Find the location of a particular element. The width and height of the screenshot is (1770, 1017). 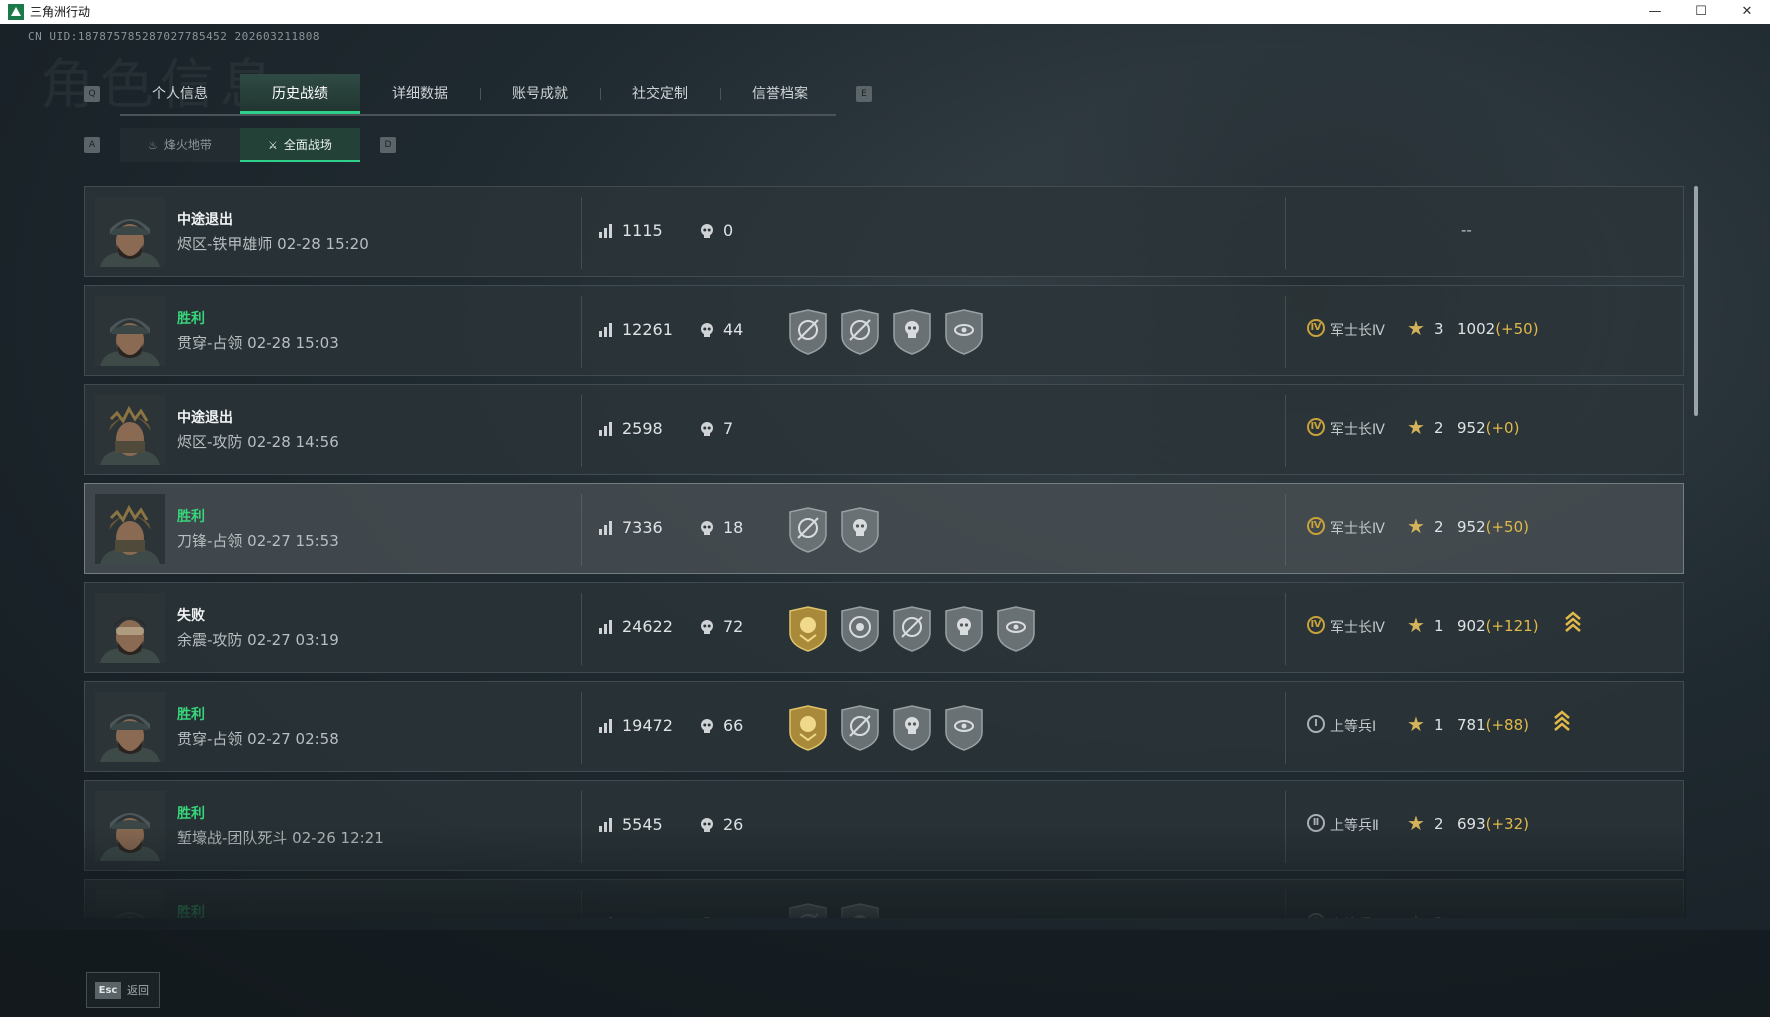

subtab-next-key-hint: D is located at coordinates (388, 145).